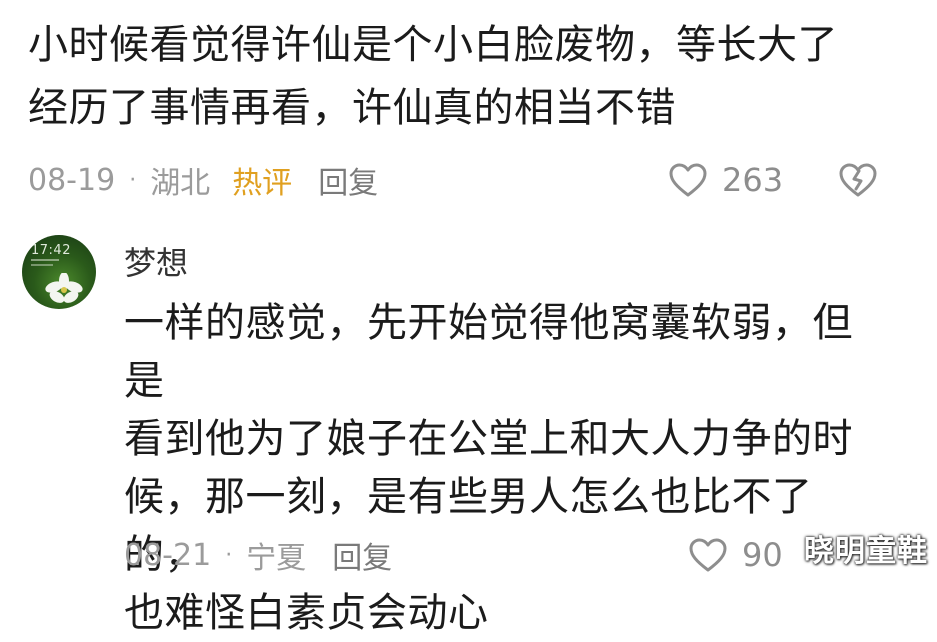  Describe the element at coordinates (433, 45) in the screenshot. I see `comment-line: 小时候看觉得许仙是个小白脸废物，等长大了` at that location.